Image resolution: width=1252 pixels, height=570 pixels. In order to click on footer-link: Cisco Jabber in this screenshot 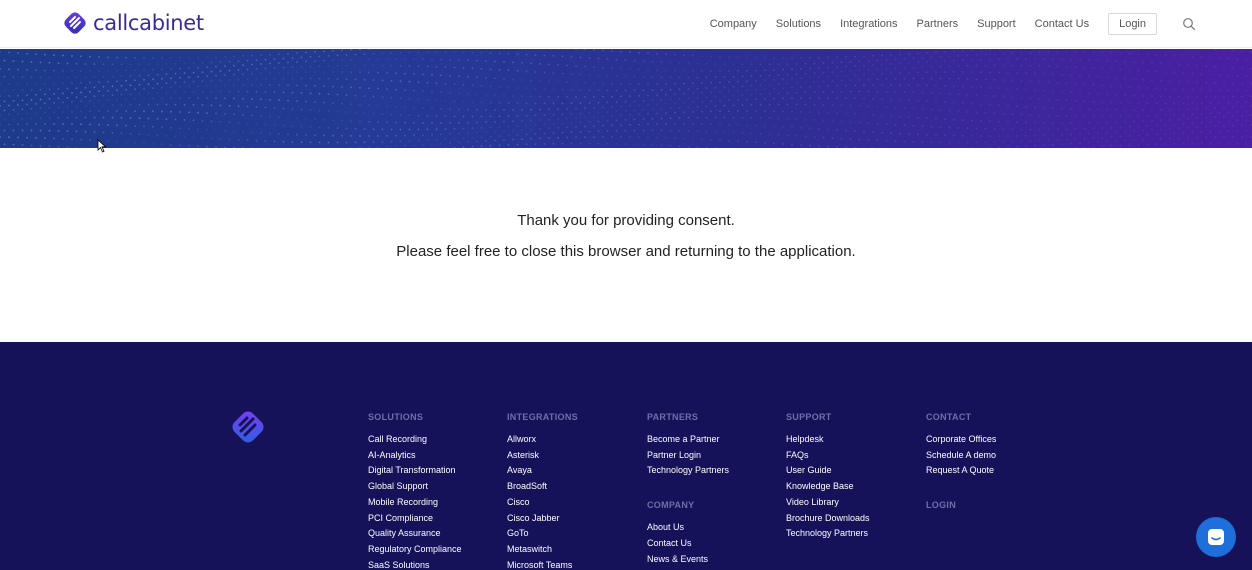, I will do `click(542, 519)`.